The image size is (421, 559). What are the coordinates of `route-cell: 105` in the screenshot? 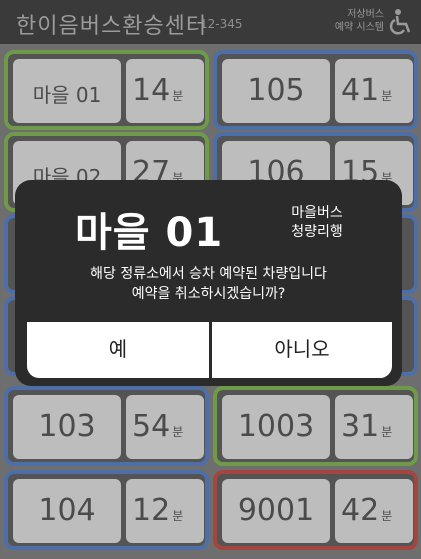 It's located at (276, 91).